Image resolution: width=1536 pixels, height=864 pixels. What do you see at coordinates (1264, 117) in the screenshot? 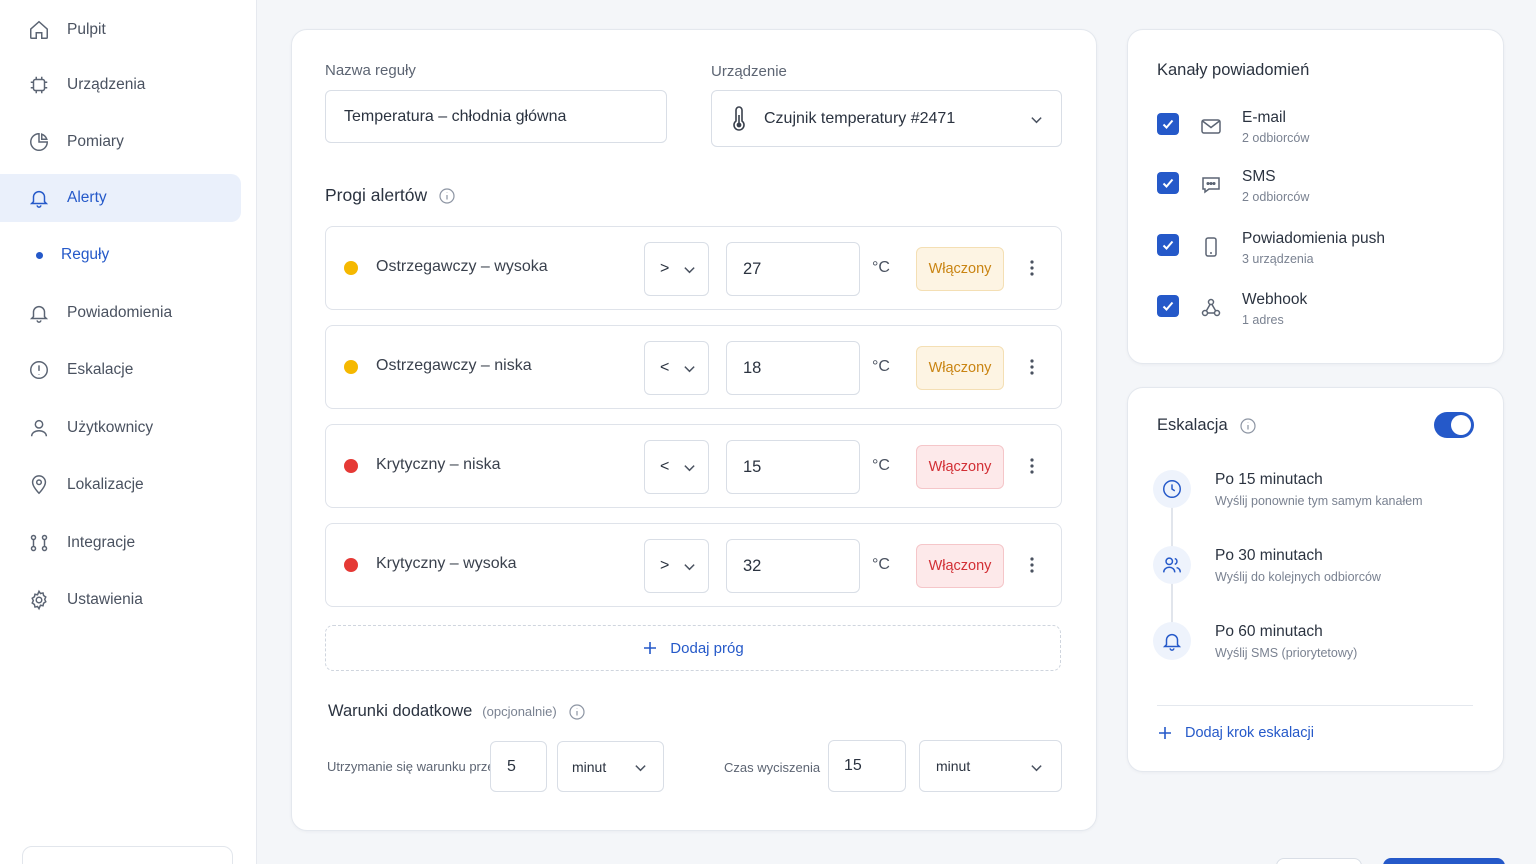
I see `channel-name: E-mail` at bounding box center [1264, 117].